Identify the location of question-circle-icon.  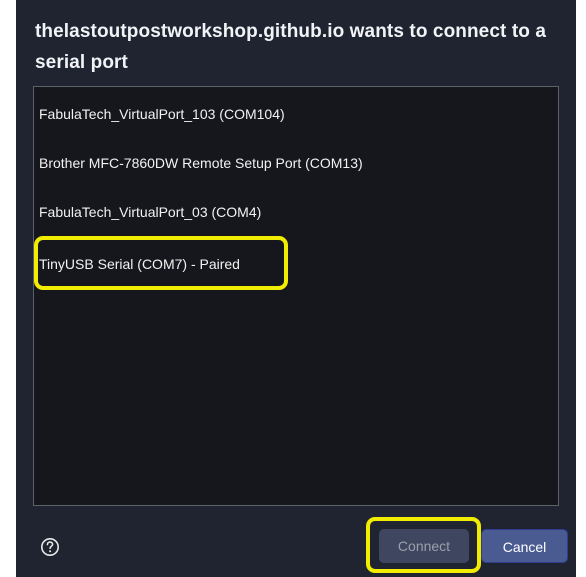
(50, 547).